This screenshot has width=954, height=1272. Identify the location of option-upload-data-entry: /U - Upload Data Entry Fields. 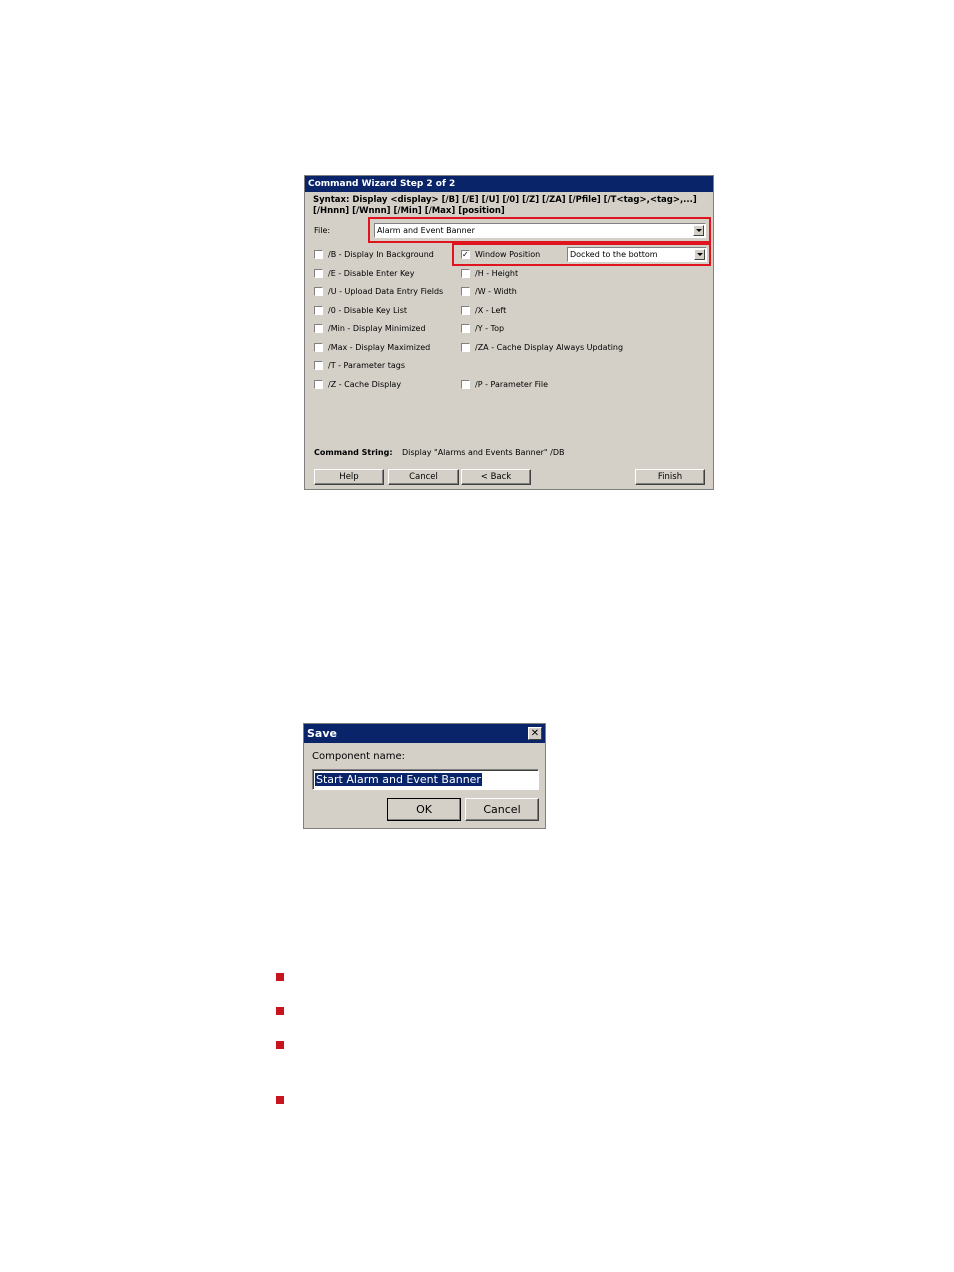
(378, 291).